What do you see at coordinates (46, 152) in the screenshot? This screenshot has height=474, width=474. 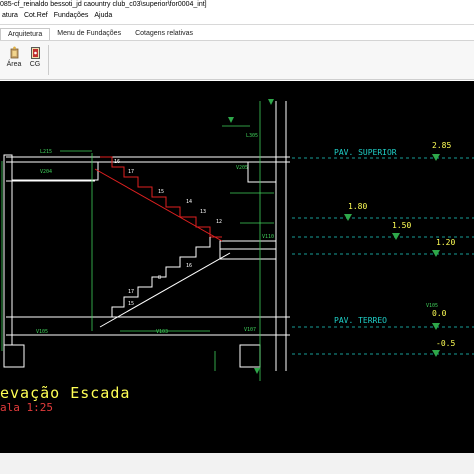 I see `slab-label-l215: L215` at bounding box center [46, 152].